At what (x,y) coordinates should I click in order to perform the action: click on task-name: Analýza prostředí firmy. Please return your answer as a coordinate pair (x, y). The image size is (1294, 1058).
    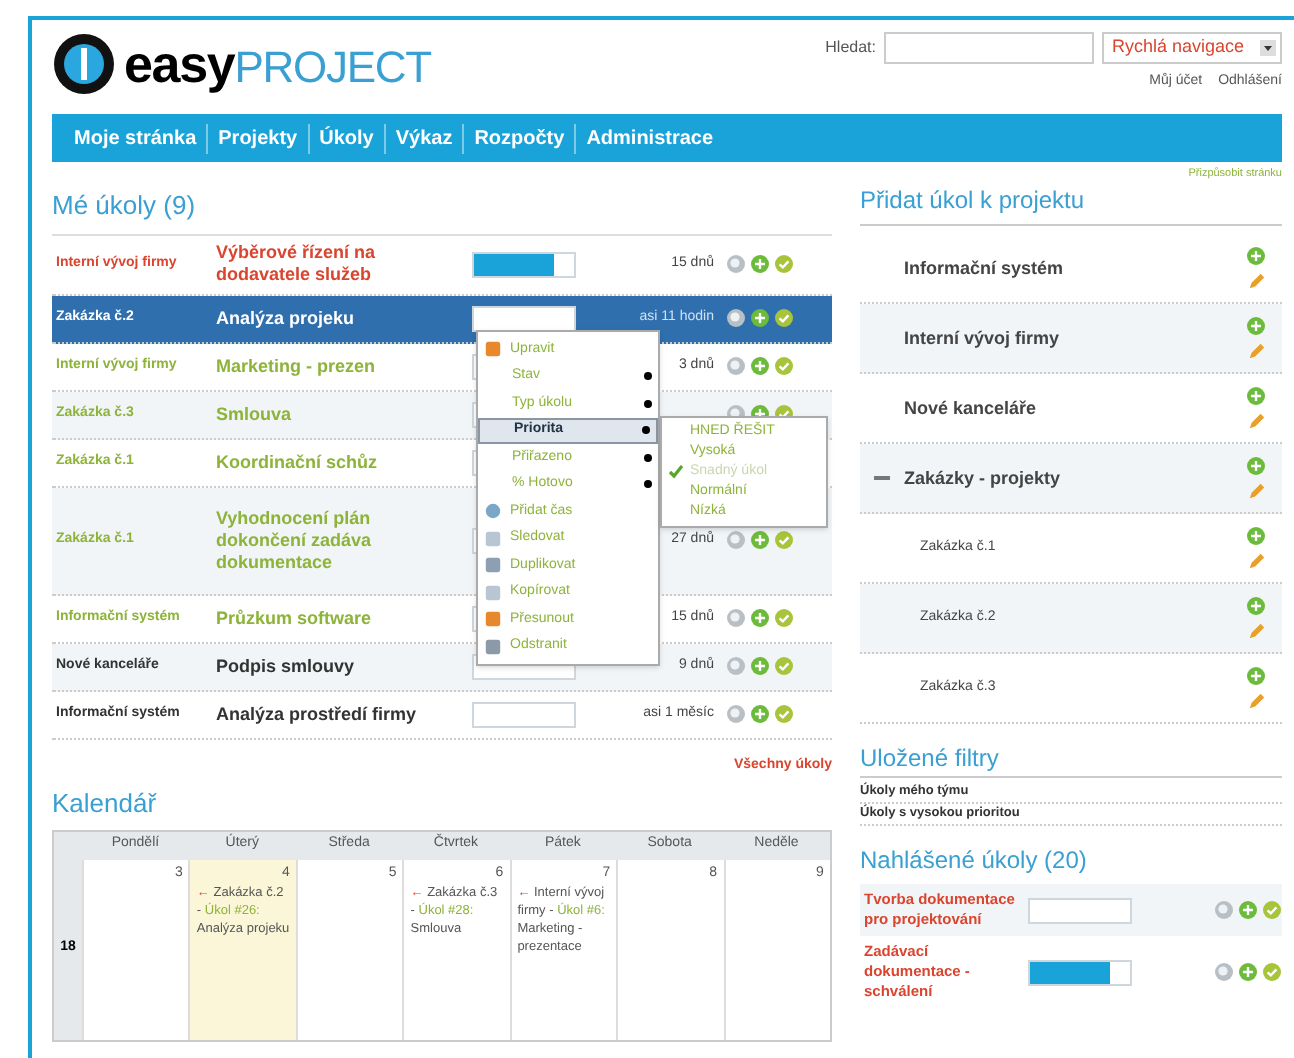
    Looking at the image, I should click on (344, 714).